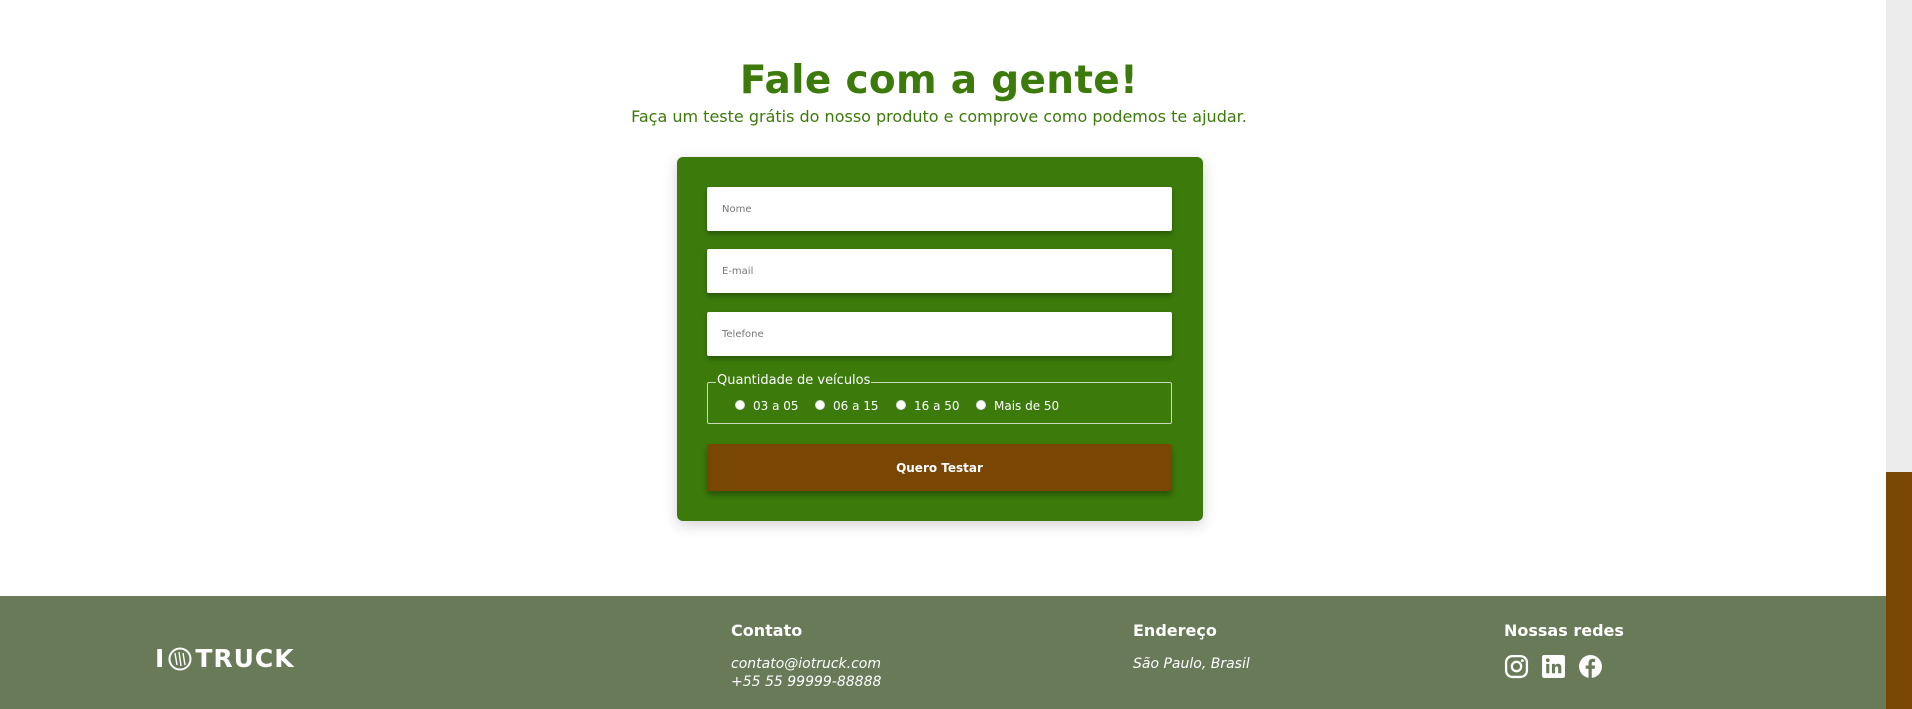 The width and height of the screenshot is (1912, 709). What do you see at coordinates (776, 406) in the screenshot?
I see `vehicle-option-label: 03 a 05` at bounding box center [776, 406].